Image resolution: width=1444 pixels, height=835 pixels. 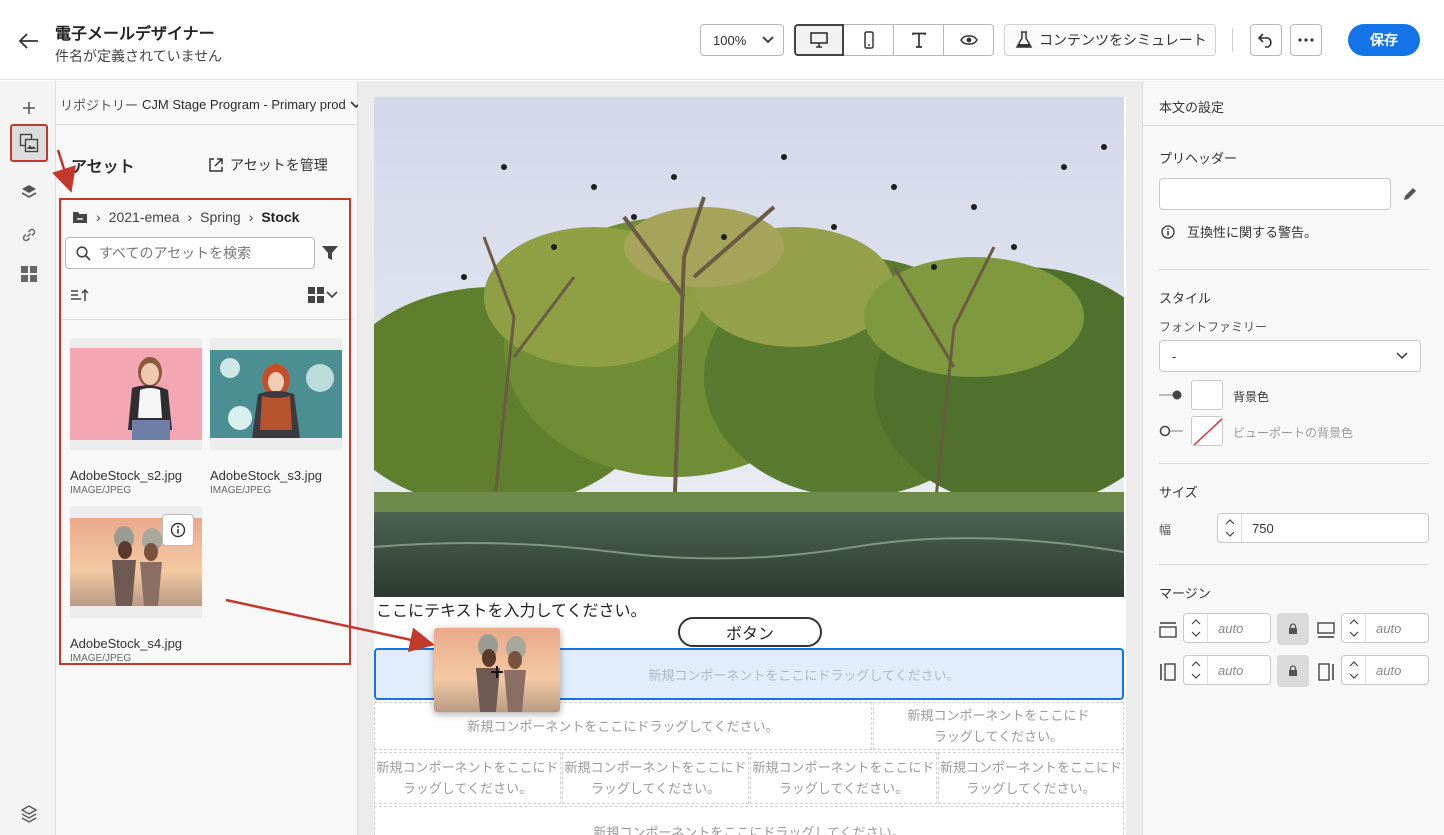 What do you see at coordinates (1198, 158) in the screenshot?
I see `preheader-label: プリヘッダー` at bounding box center [1198, 158].